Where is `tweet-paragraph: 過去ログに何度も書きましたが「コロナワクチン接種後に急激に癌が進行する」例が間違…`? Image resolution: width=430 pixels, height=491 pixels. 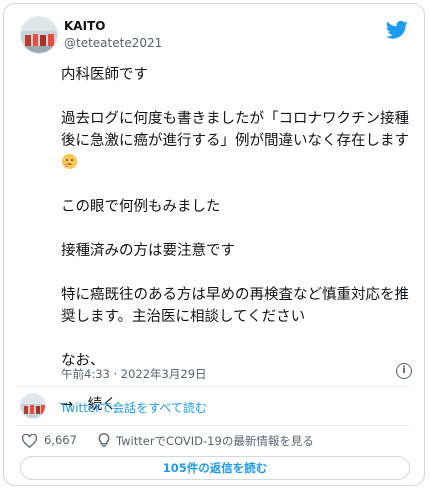
tweet-paragraph: 過去ログに何度も書きましたが「コロナワクチン接種後に急激に癌が進行する」例が間違… is located at coordinates (238, 141).